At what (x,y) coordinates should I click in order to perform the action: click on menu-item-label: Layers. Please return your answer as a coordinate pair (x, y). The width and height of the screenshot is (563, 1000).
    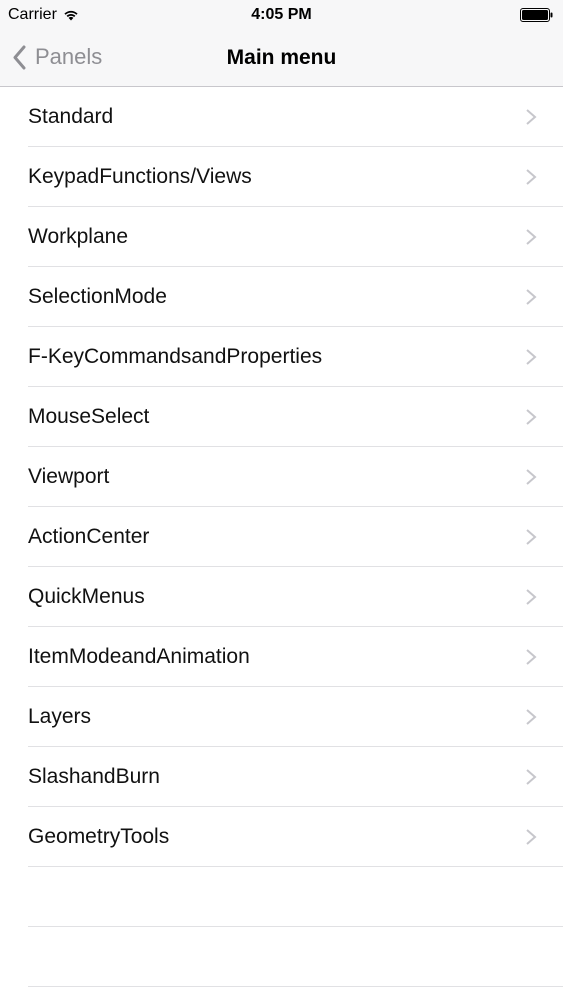
    Looking at the image, I should click on (60, 716).